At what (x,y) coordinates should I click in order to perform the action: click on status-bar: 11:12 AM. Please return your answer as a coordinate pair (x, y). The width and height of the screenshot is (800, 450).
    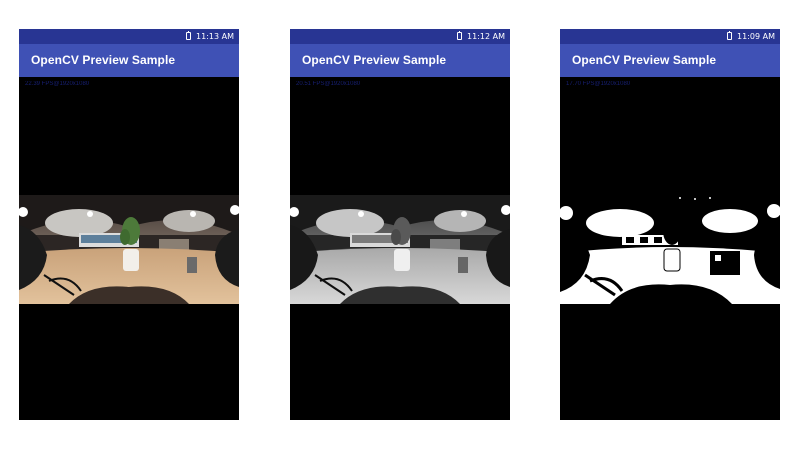
    Looking at the image, I should click on (400, 36).